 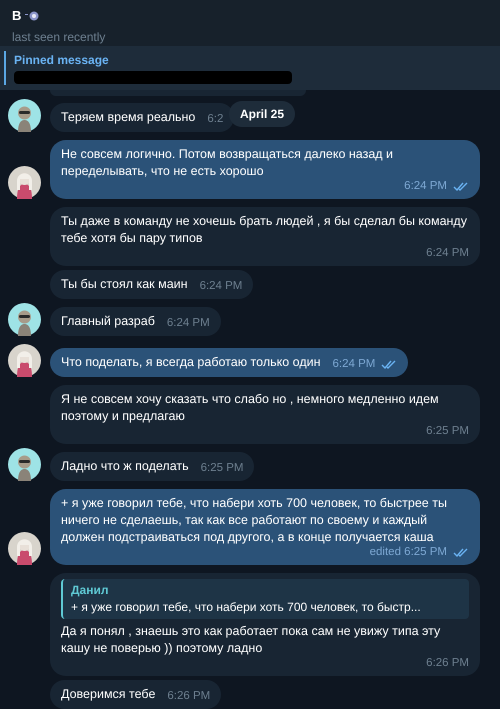 I want to click on message-text: + я уже говорил тебе, что набери хоть 700 человек, то быстрее ты ничего не сделаешь, так как все работают по своему и каждый должен подстраиваться под другого, а в конце получается каша, so click(x=254, y=520).